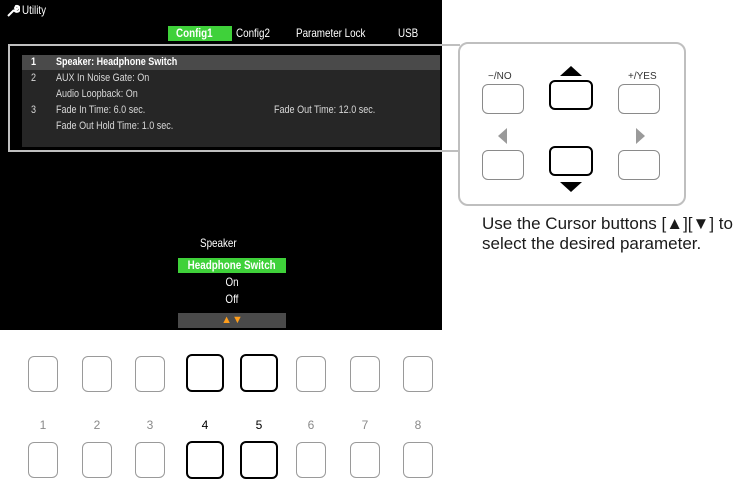  Describe the element at coordinates (200, 33) in the screenshot. I see `tab-config1: Config1` at that location.